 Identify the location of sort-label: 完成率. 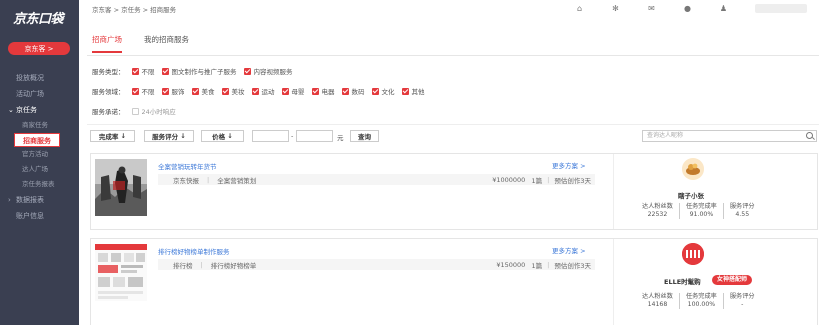
(108, 137).